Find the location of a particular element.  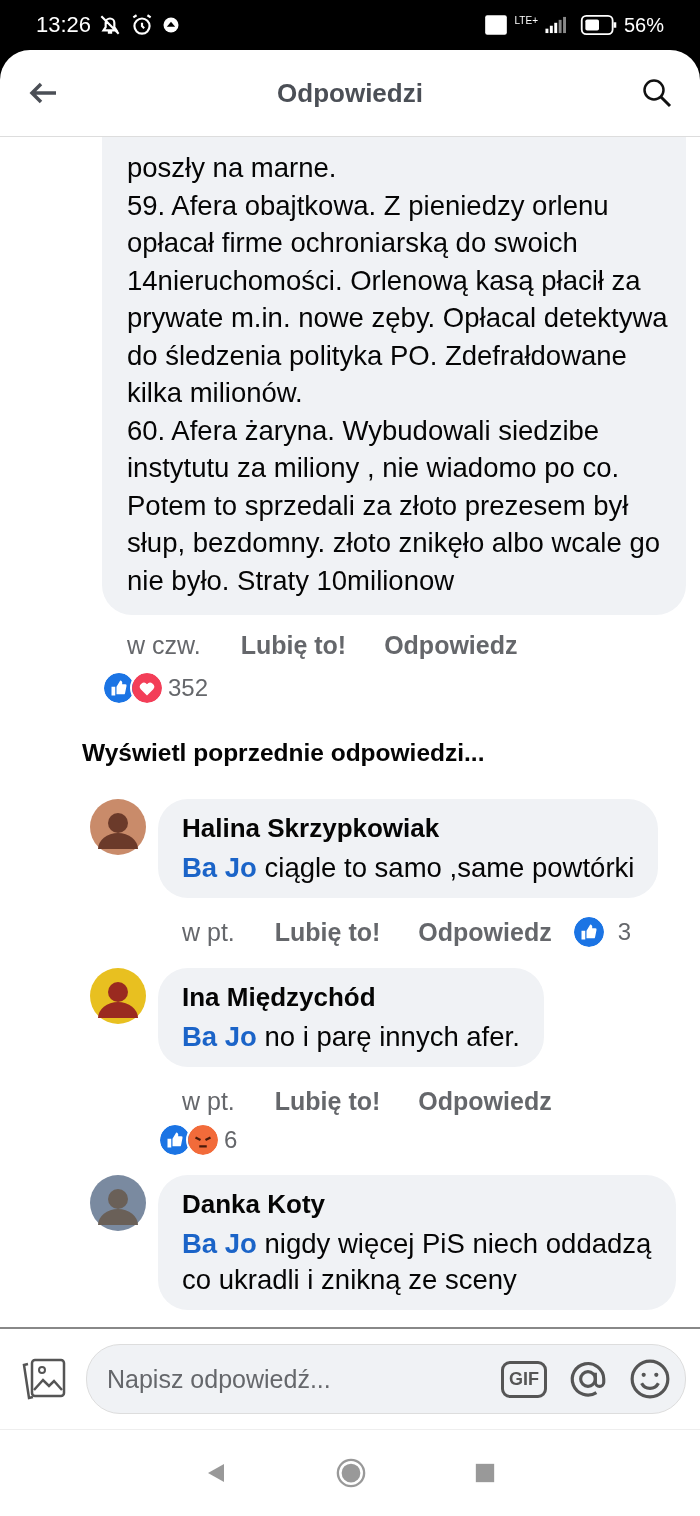

reaction-count: 6 is located at coordinates (231, 1140).